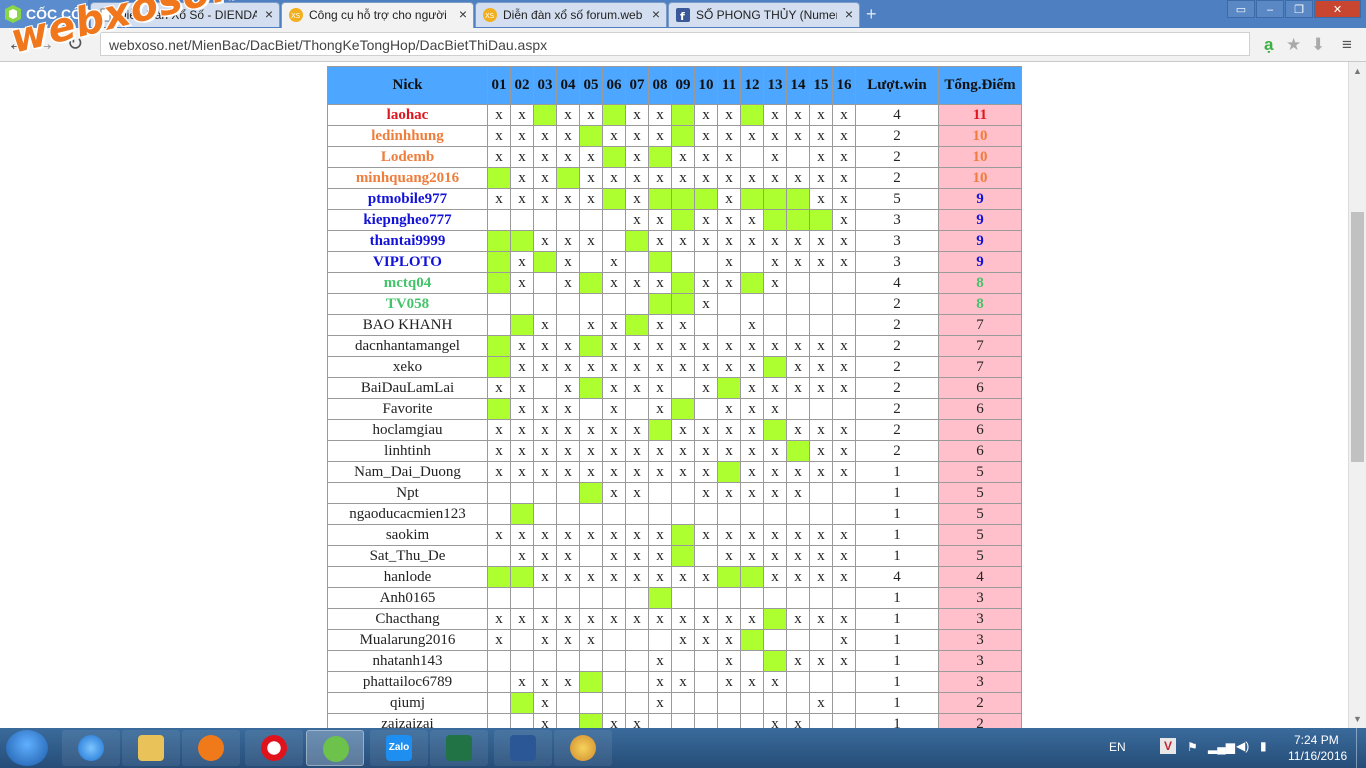 The width and height of the screenshot is (1366, 768). Describe the element at coordinates (1357, 71) in the screenshot. I see `scroll-up-icon: ▲` at that location.